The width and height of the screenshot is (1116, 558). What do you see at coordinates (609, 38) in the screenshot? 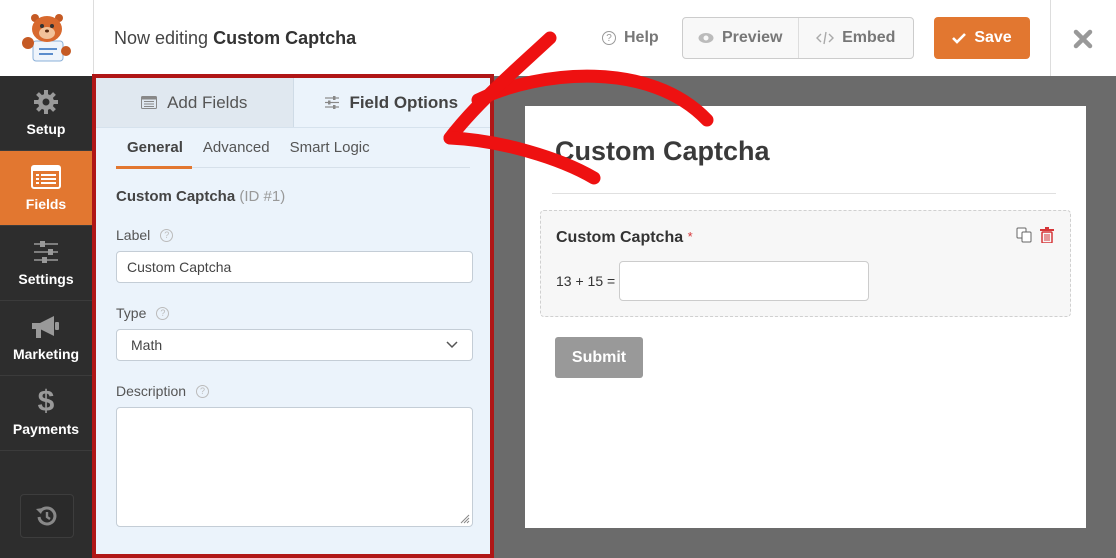
I see `question-circle-icon: ?` at bounding box center [609, 38].